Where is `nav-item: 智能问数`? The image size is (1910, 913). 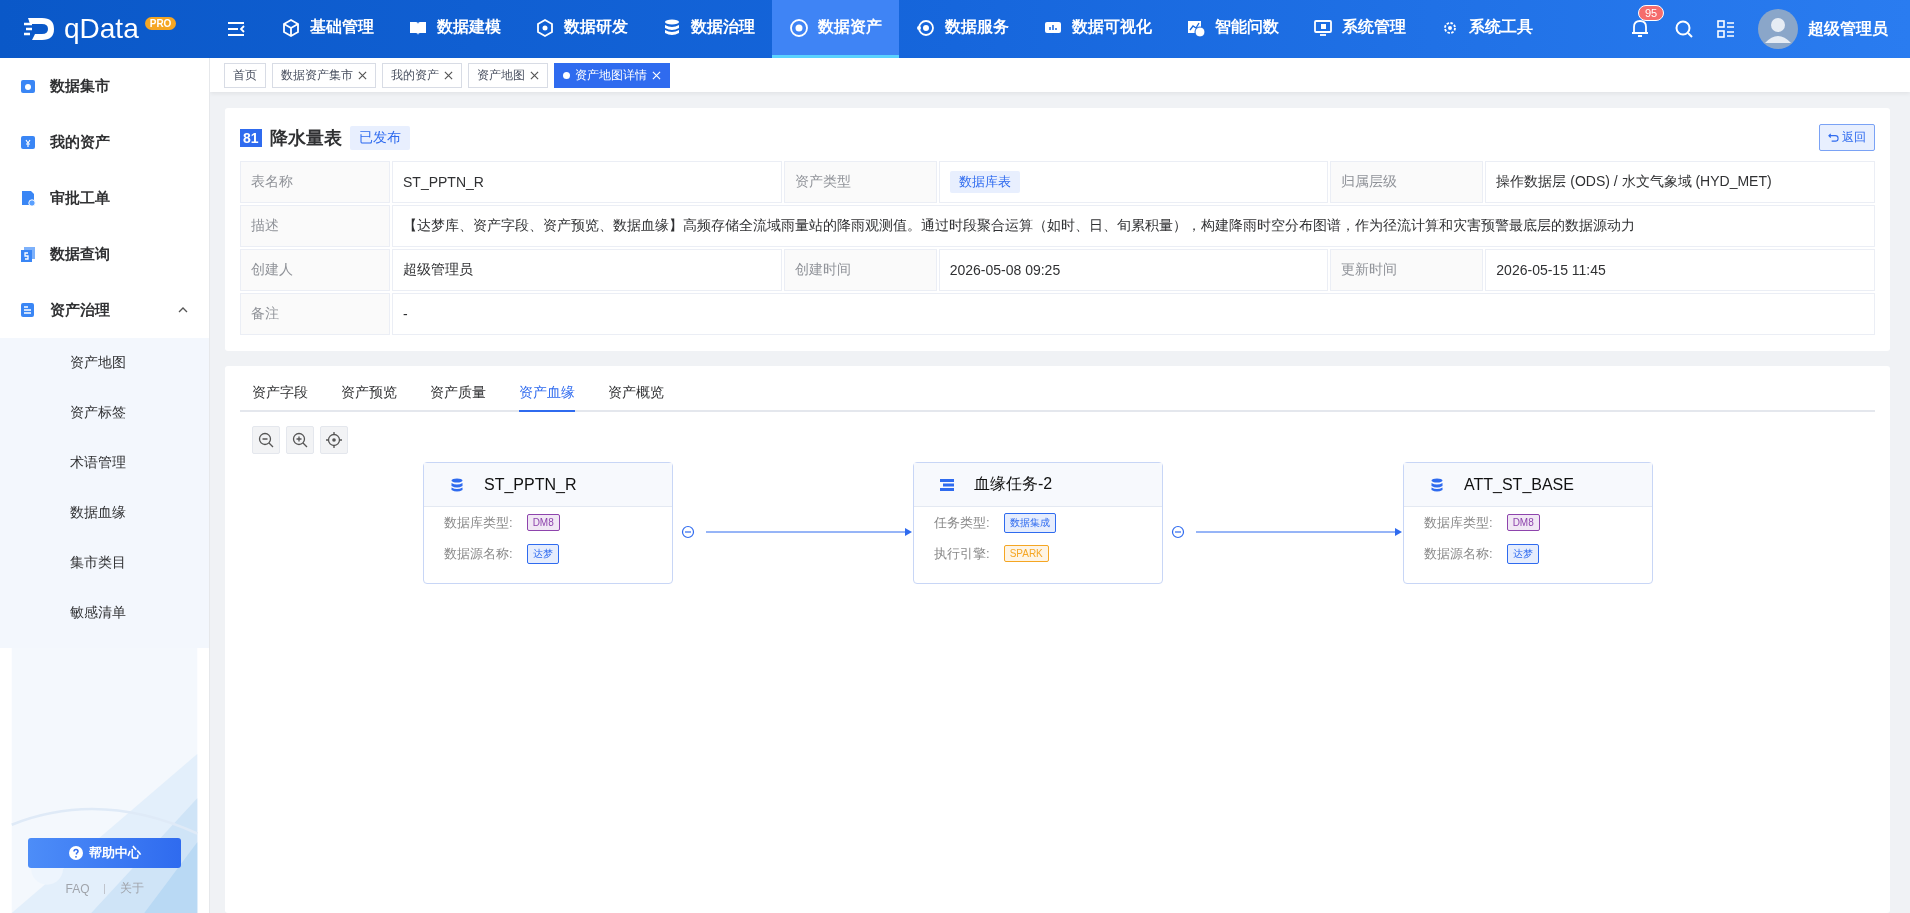
nav-item: 智能问数 is located at coordinates (1232, 29).